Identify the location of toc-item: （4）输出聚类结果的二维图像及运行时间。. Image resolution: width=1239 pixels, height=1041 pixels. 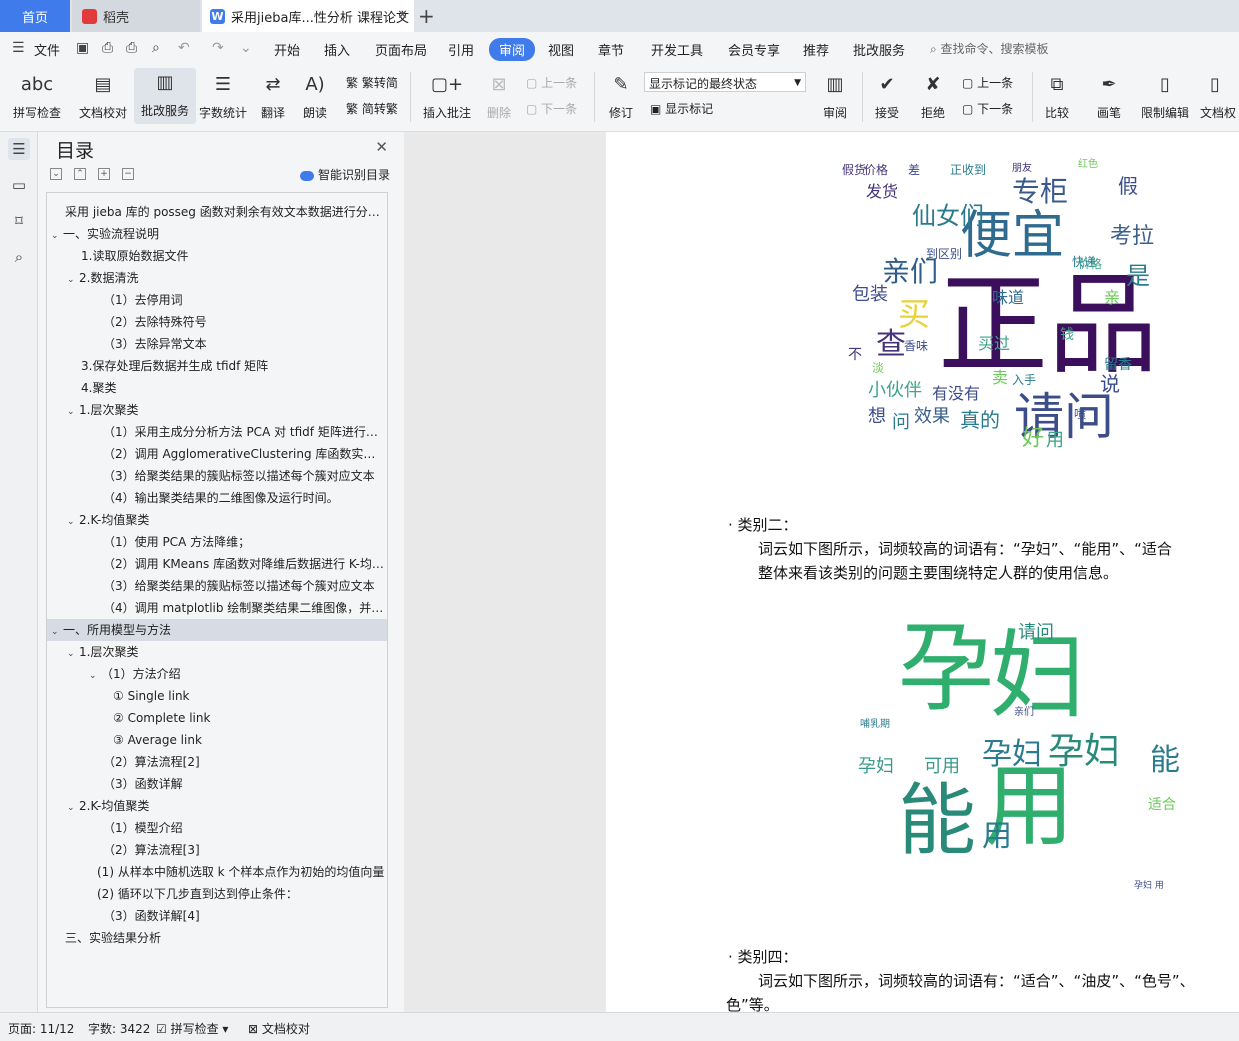
(217, 498).